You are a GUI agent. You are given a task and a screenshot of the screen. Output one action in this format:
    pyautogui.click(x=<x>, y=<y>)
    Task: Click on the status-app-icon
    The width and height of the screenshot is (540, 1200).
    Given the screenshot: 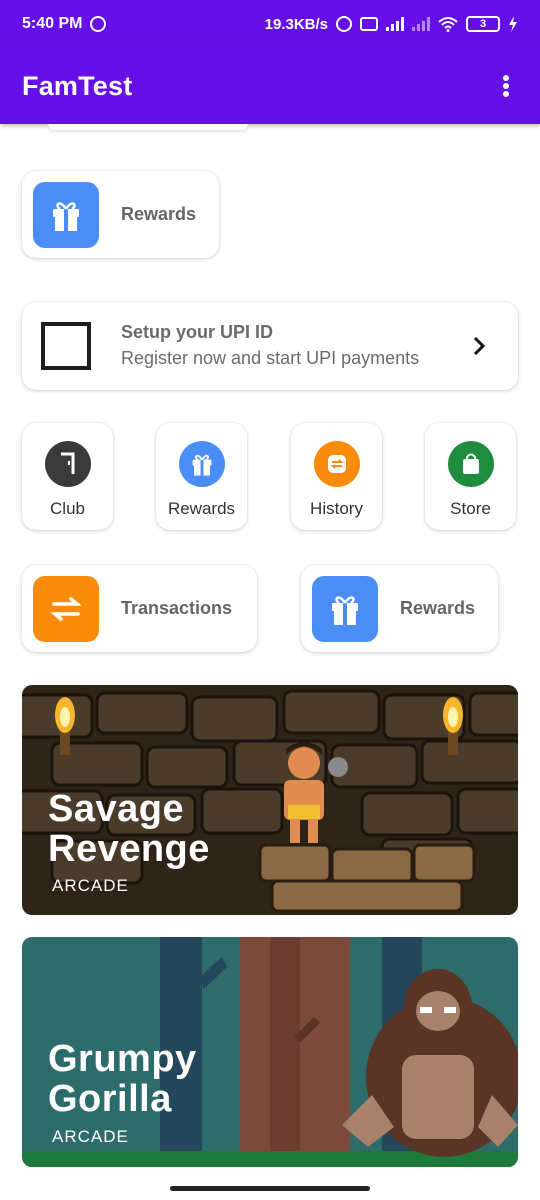 What is the action you would take?
    pyautogui.click(x=98, y=24)
    